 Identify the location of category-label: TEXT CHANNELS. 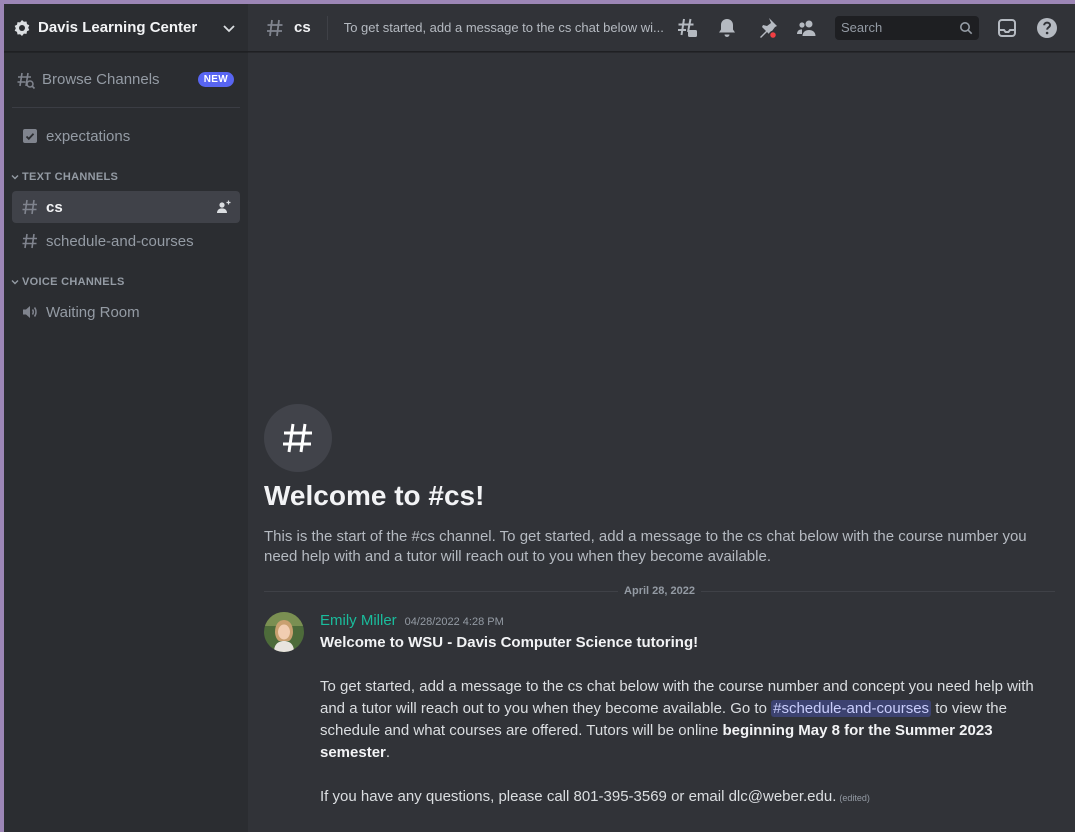
(70, 177).